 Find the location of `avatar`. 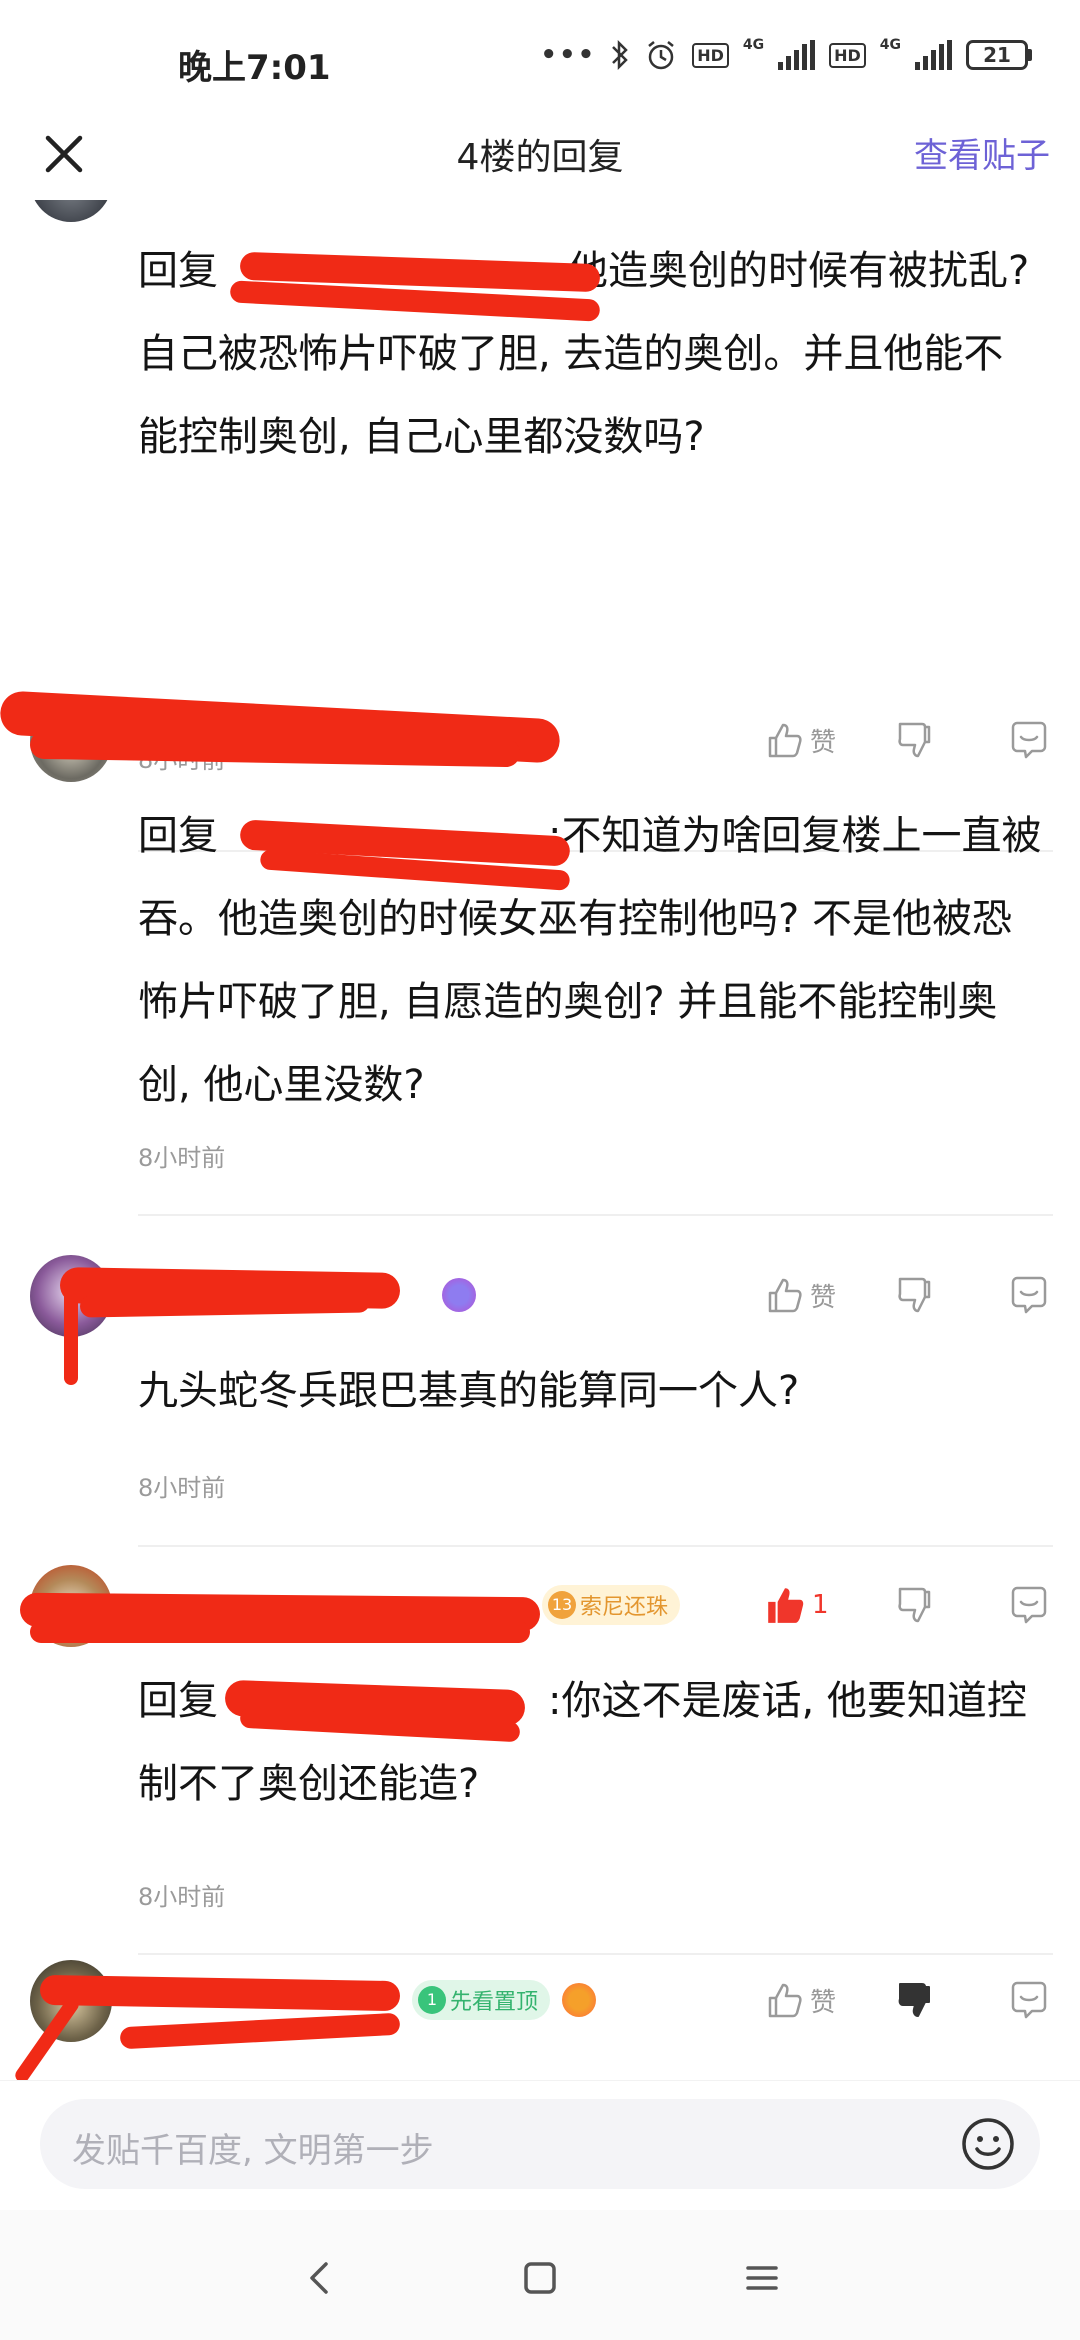

avatar is located at coordinates (71, 211).